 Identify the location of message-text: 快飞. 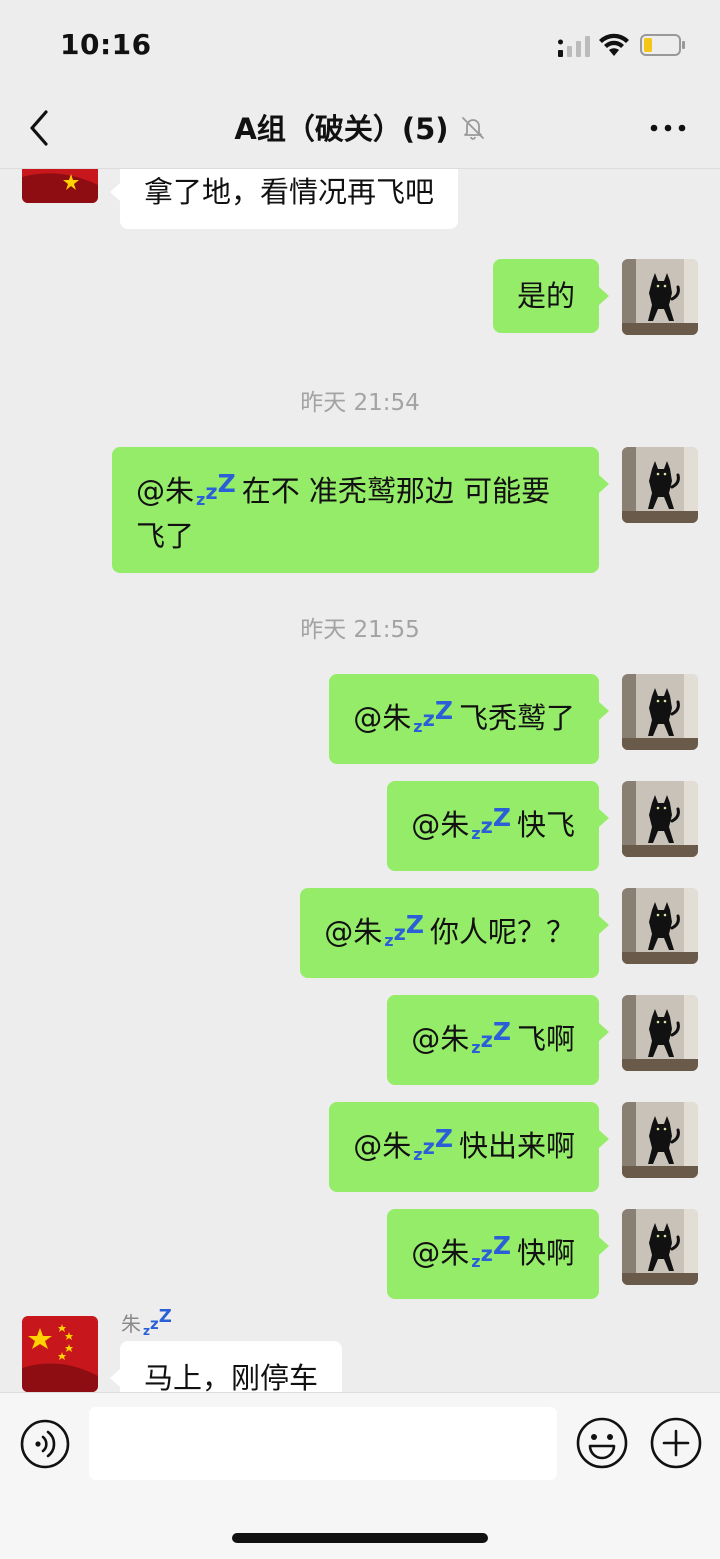
(545, 825).